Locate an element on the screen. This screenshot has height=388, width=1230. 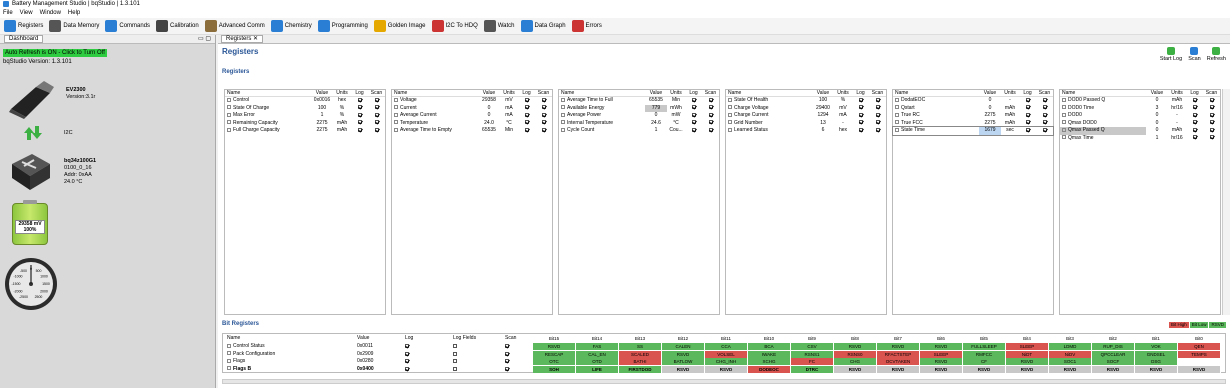
toolbar-data-memory-button: Data Memory is located at coordinates (74, 26).